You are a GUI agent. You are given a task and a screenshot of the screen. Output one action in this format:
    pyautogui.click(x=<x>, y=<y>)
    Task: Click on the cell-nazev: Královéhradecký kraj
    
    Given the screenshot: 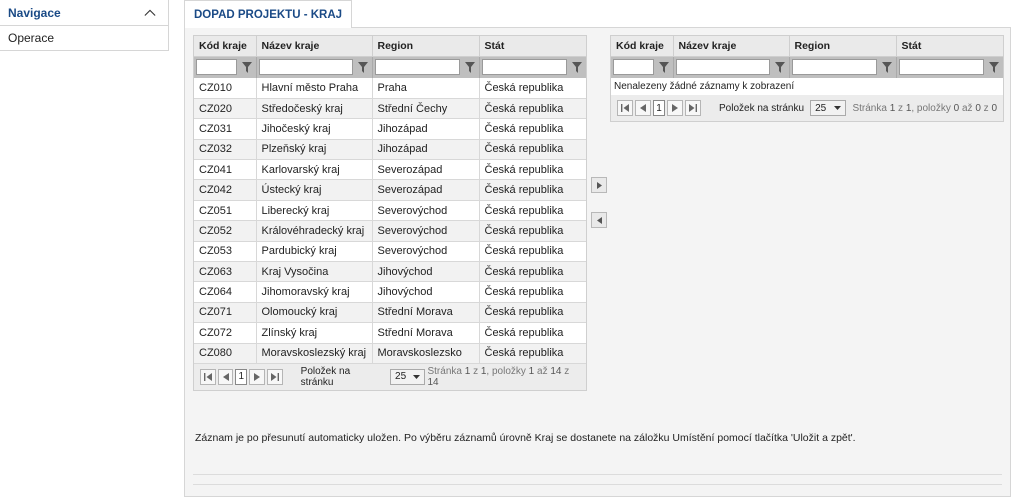 What is the action you would take?
    pyautogui.click(x=314, y=231)
    